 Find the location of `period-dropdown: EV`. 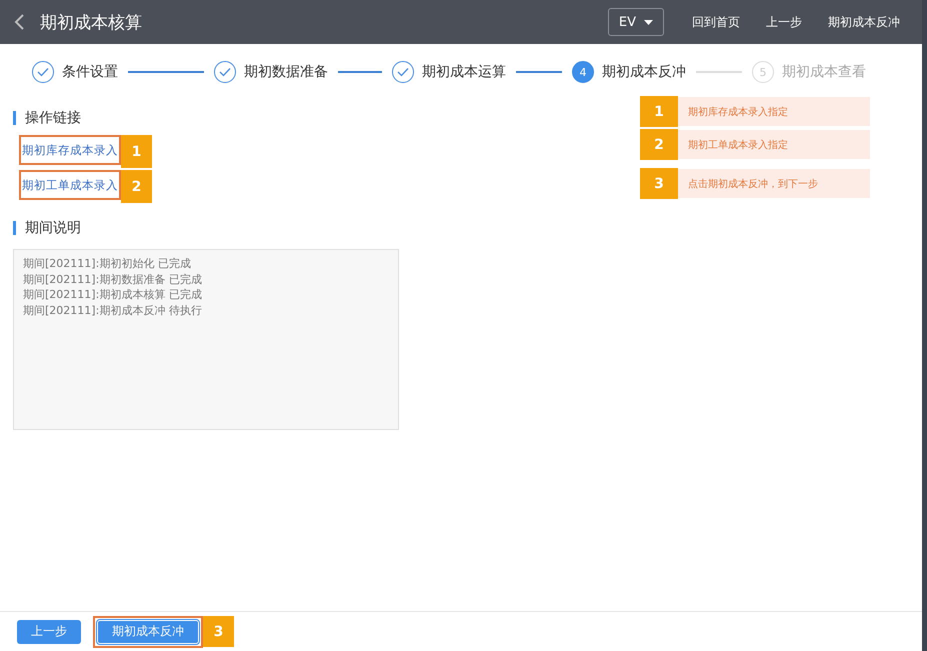

period-dropdown: EV is located at coordinates (636, 22).